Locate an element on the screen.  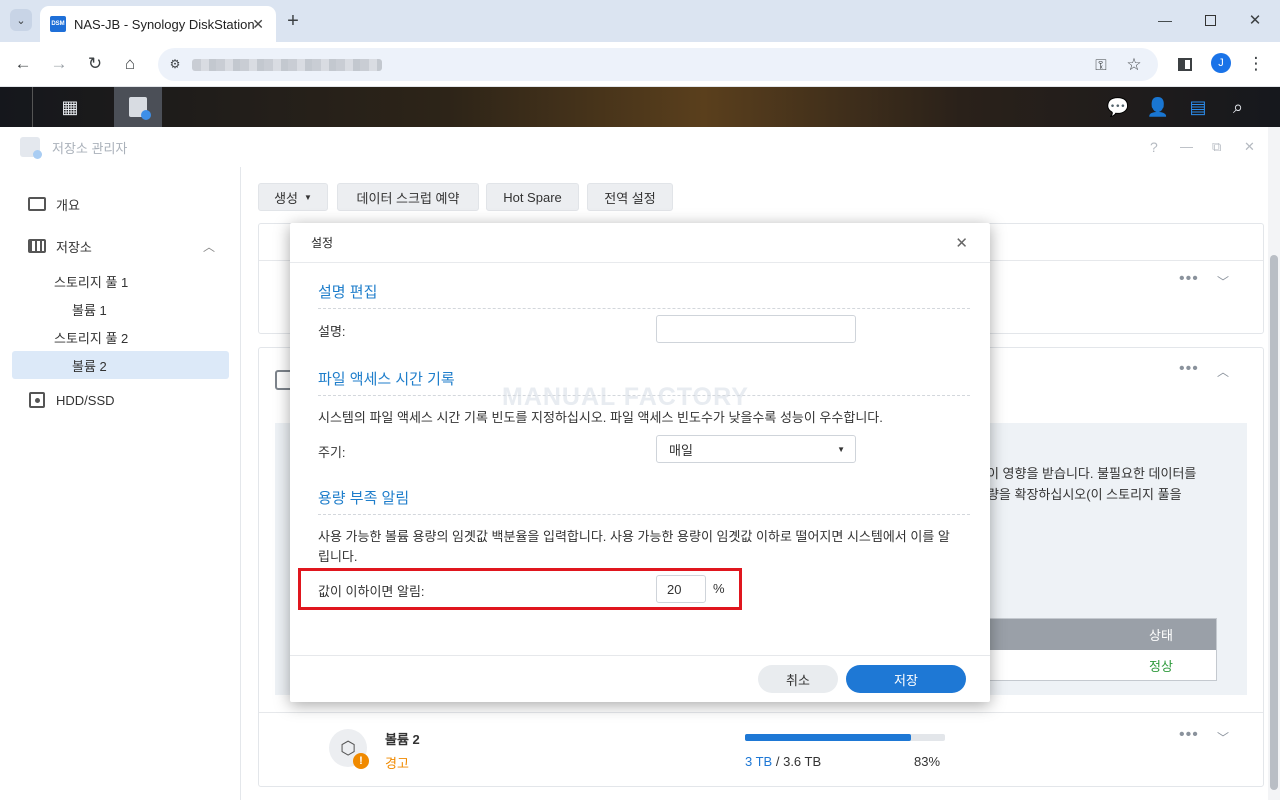
scrollbar is located at coordinates (1274, 463).